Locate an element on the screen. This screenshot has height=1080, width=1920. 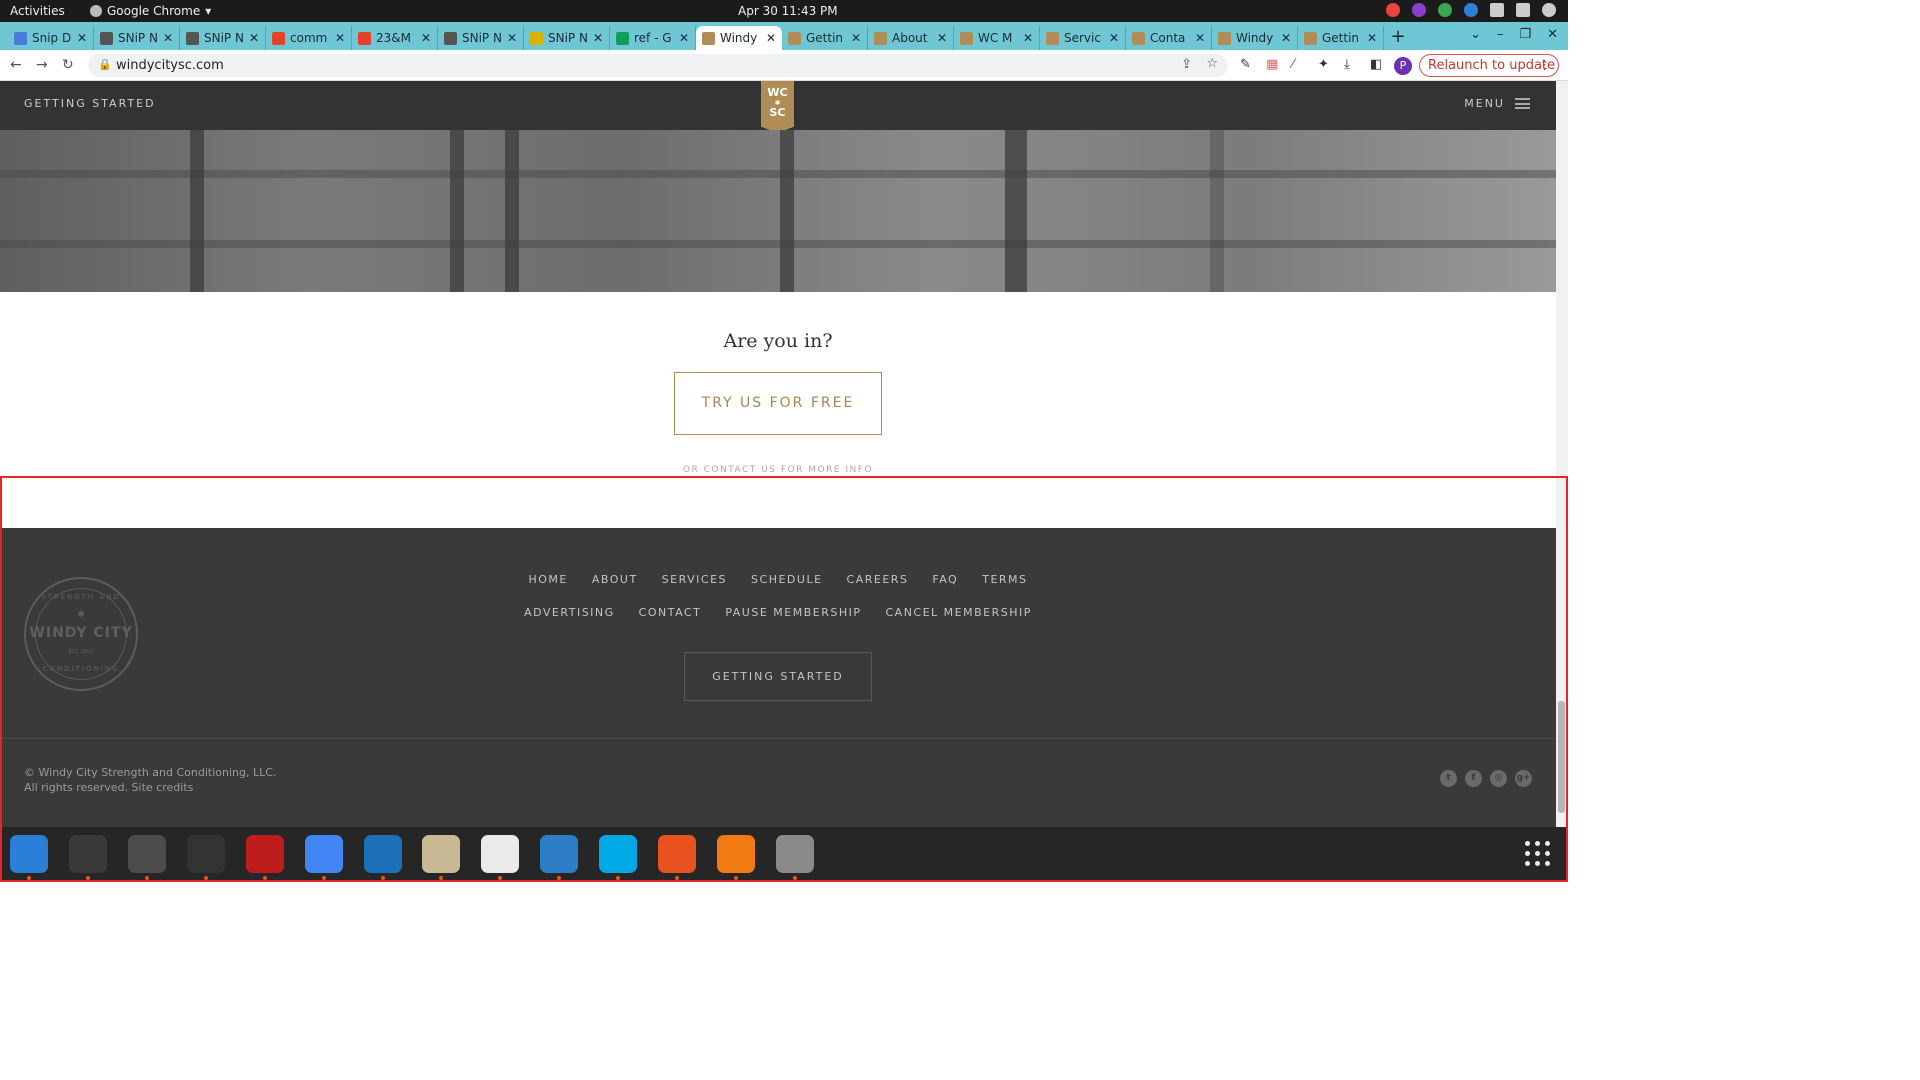
calculator-icon is located at coordinates (147, 854).